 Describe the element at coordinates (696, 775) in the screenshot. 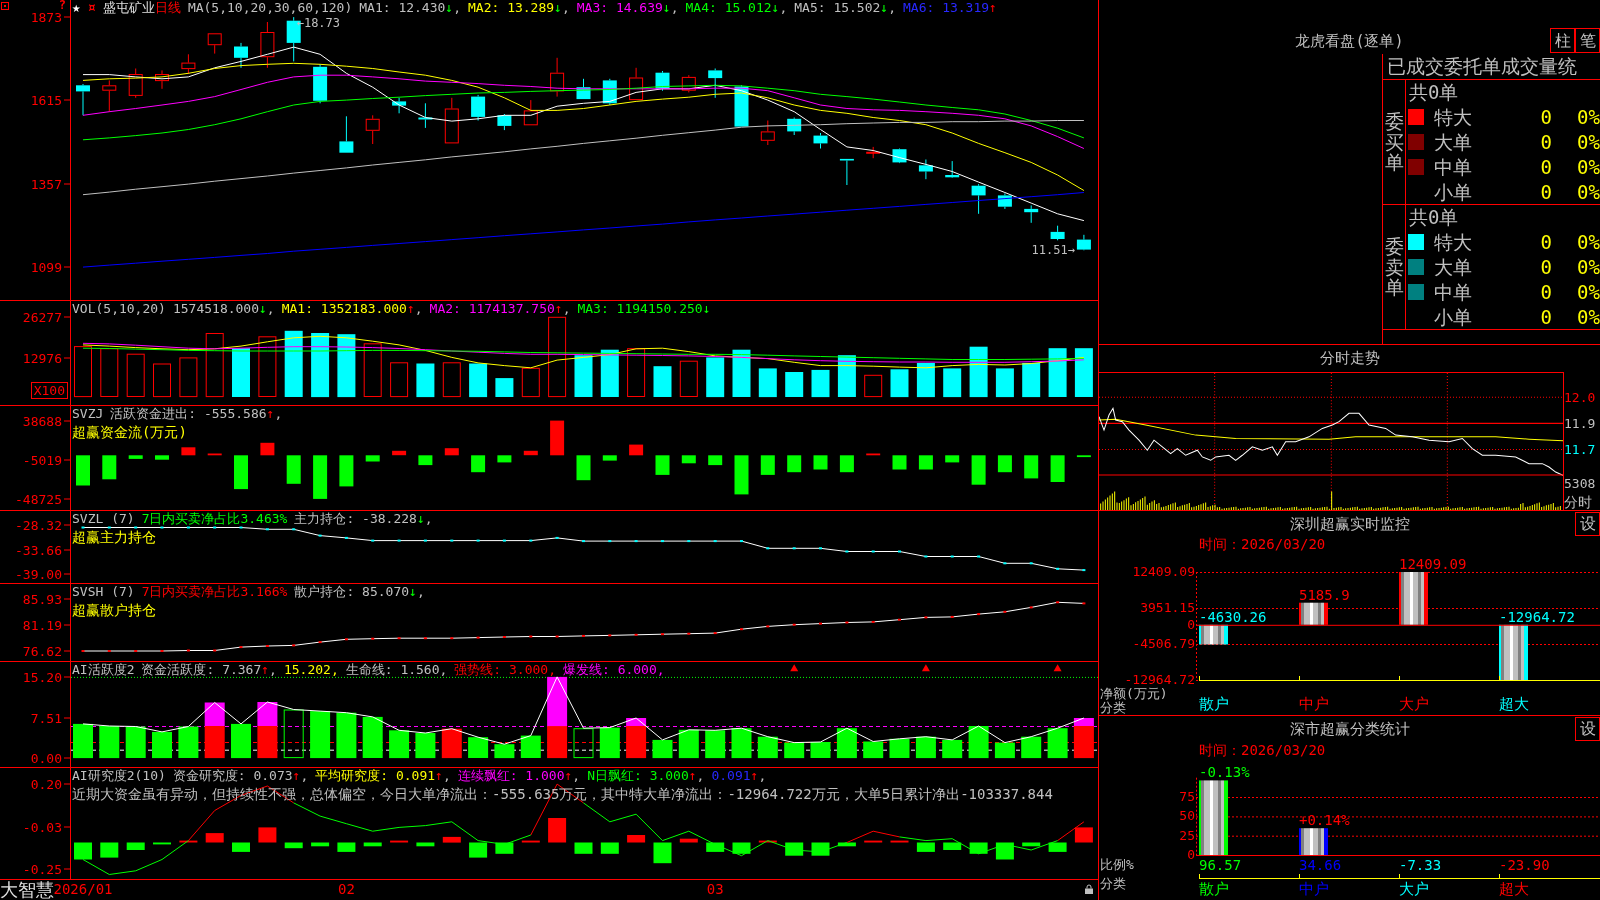

I see `trend-arrow: ↑,` at that location.